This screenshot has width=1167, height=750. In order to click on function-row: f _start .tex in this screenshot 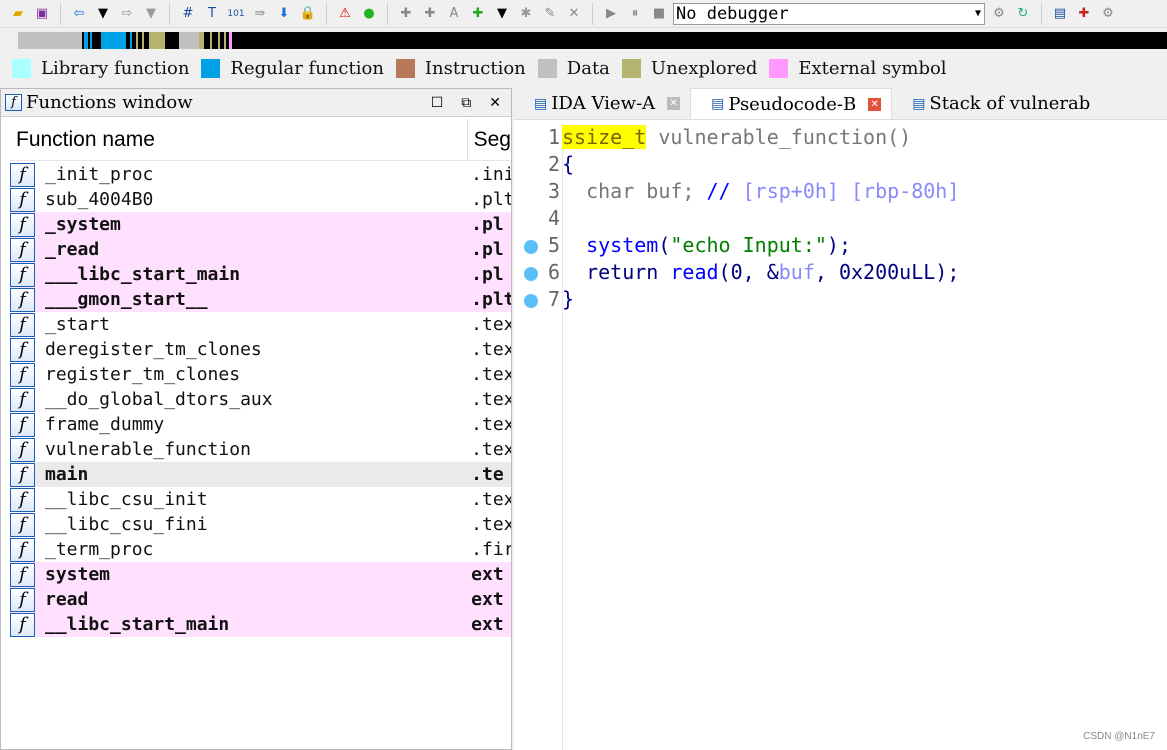, I will do `click(260, 324)`.